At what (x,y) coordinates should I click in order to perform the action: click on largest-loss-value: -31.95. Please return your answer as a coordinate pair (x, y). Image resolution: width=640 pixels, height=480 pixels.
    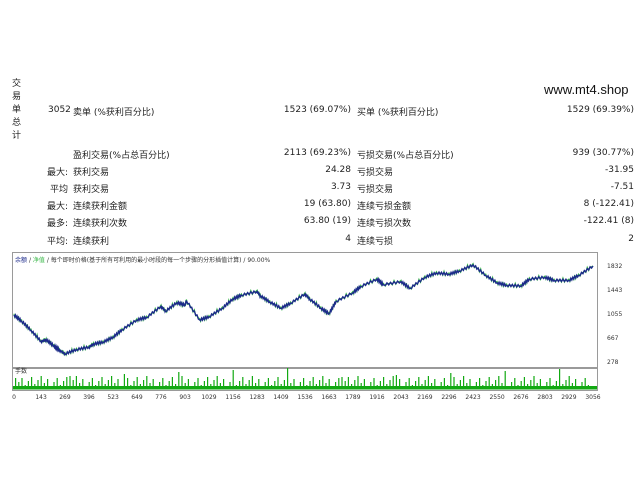
    Looking at the image, I should click on (619, 170).